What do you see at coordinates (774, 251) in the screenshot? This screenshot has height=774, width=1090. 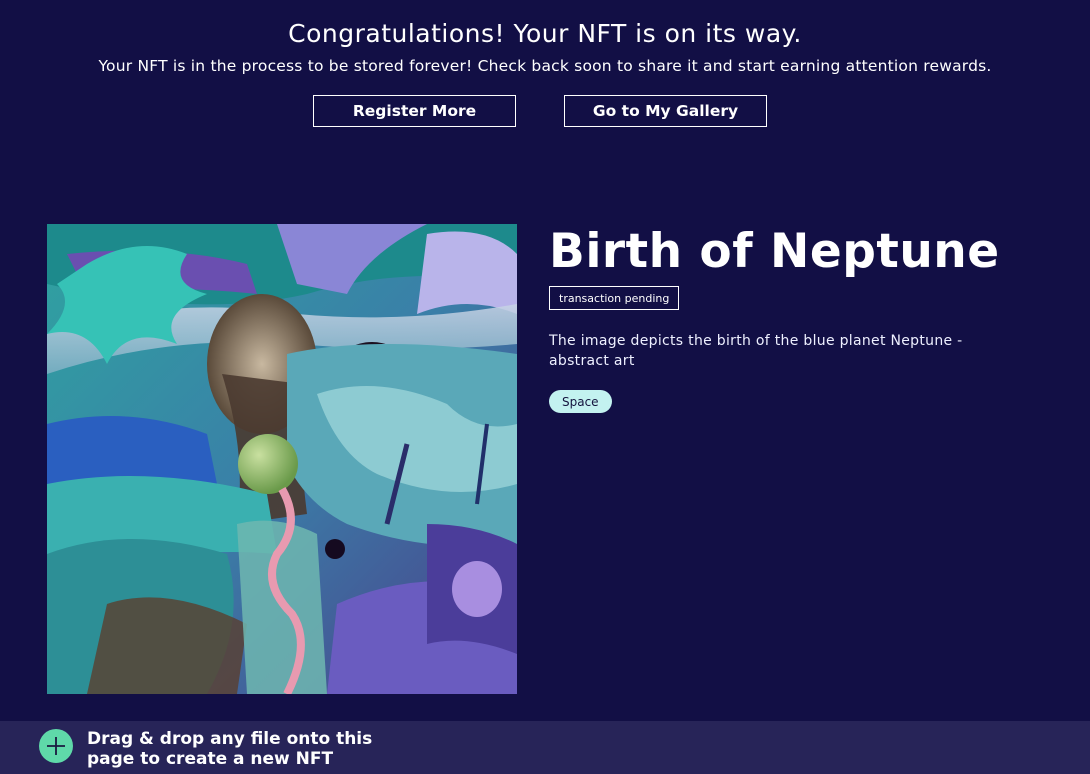 I see `nft-title: Birth of Neptune` at bounding box center [774, 251].